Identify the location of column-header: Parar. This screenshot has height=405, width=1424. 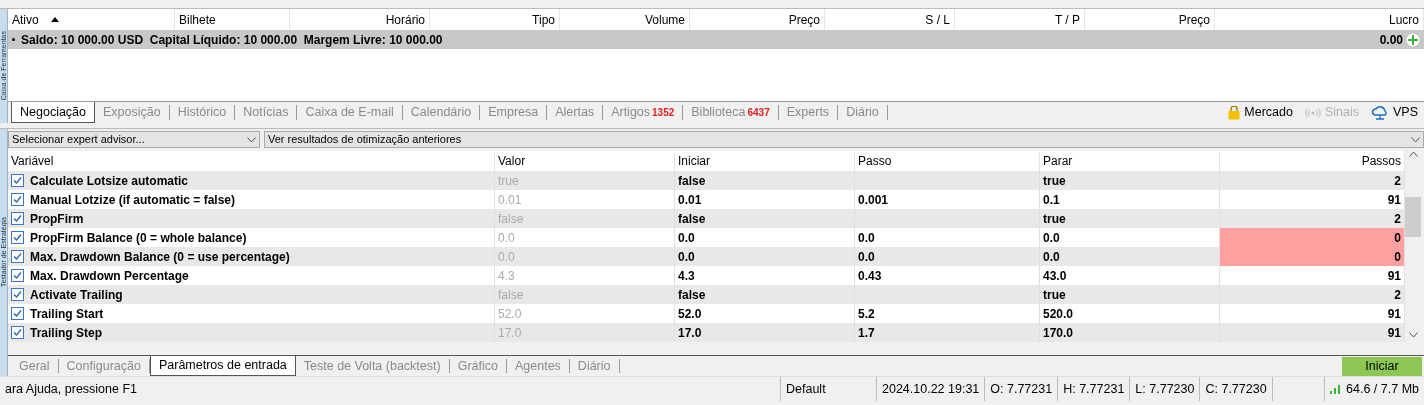
(1130, 161).